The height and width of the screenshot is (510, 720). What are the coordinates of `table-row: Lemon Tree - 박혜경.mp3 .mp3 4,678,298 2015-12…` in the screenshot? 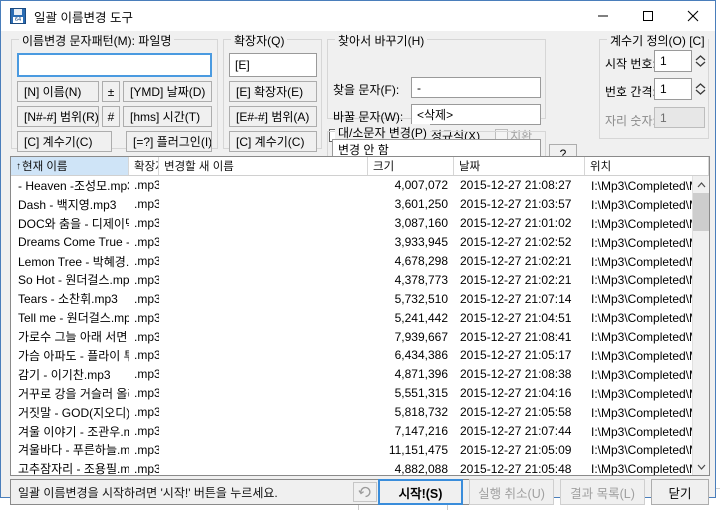 It's located at (360, 261).